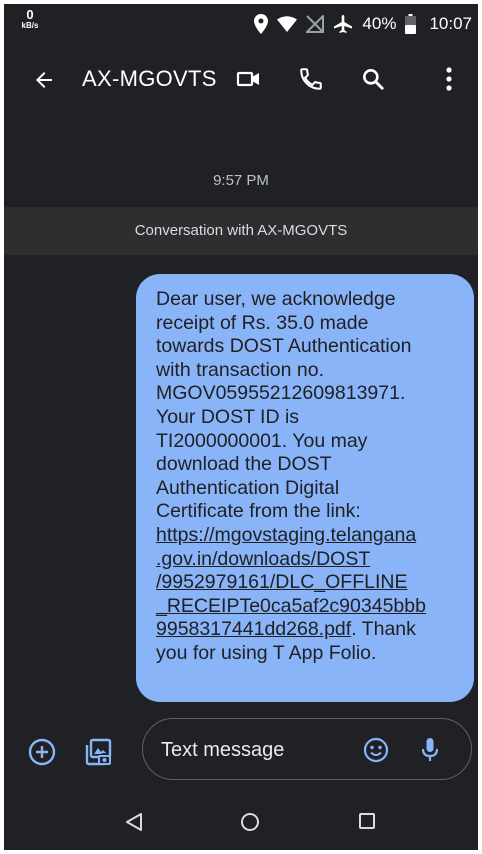 This screenshot has width=482, height=854. I want to click on phone-call-icon, so click(311, 81).